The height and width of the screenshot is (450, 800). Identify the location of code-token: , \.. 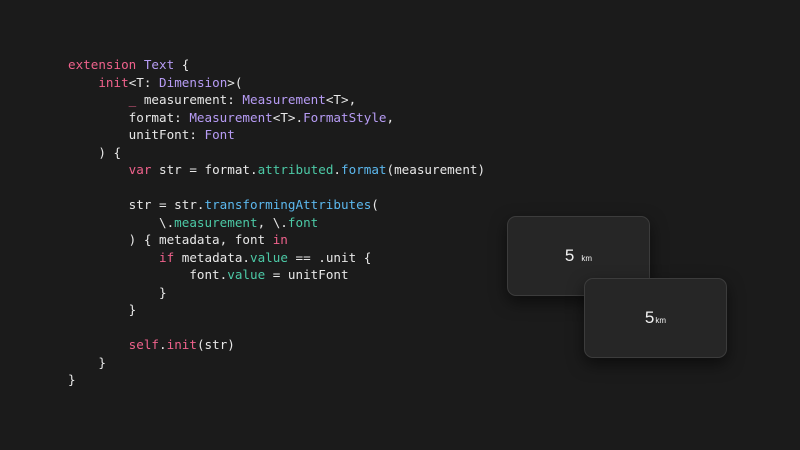
(272, 222).